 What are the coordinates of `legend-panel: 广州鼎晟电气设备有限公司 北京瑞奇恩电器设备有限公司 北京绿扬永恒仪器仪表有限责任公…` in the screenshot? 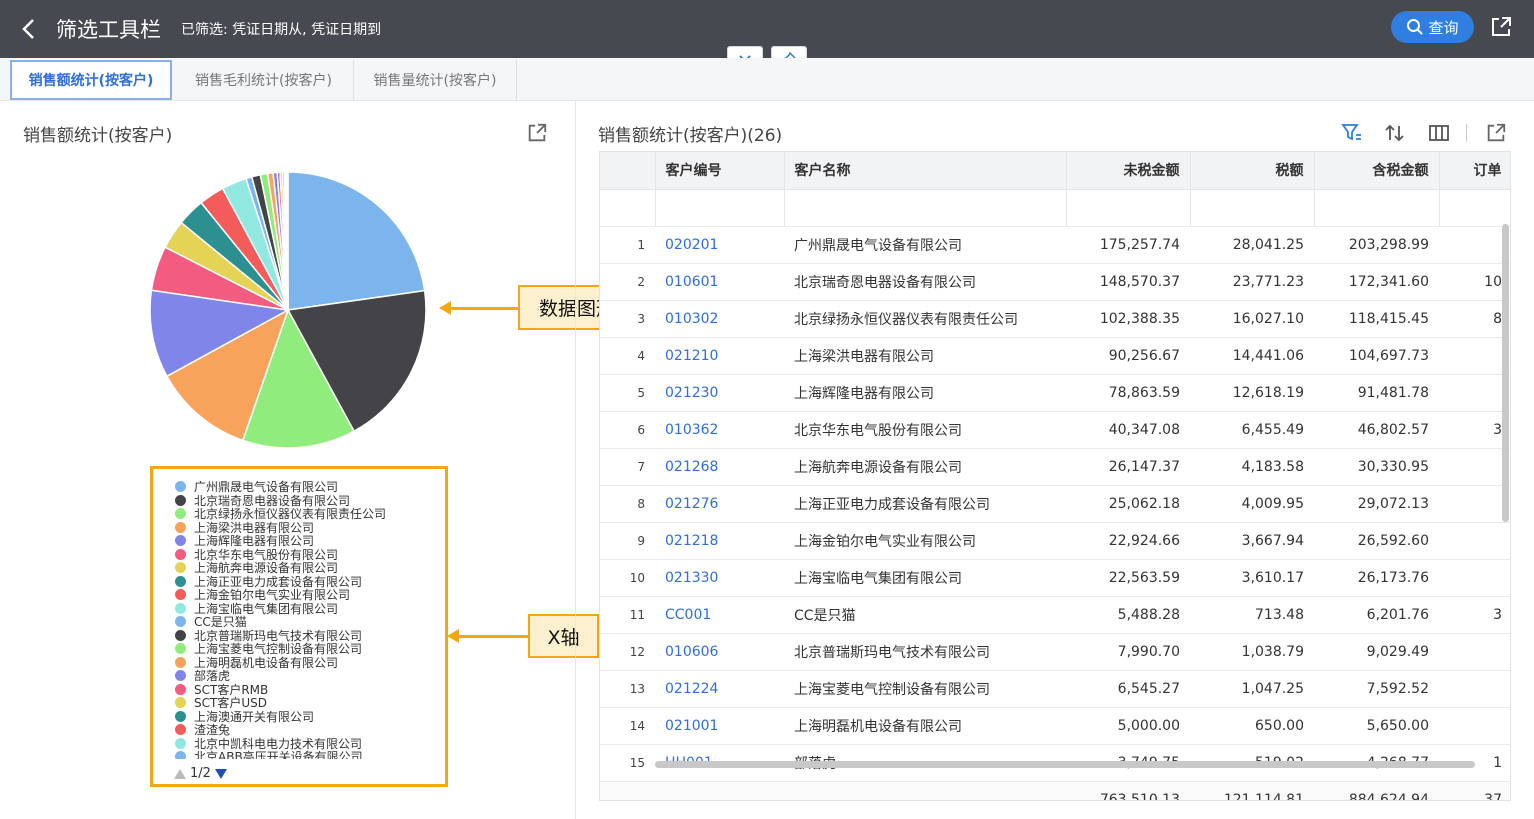 It's located at (299, 626).